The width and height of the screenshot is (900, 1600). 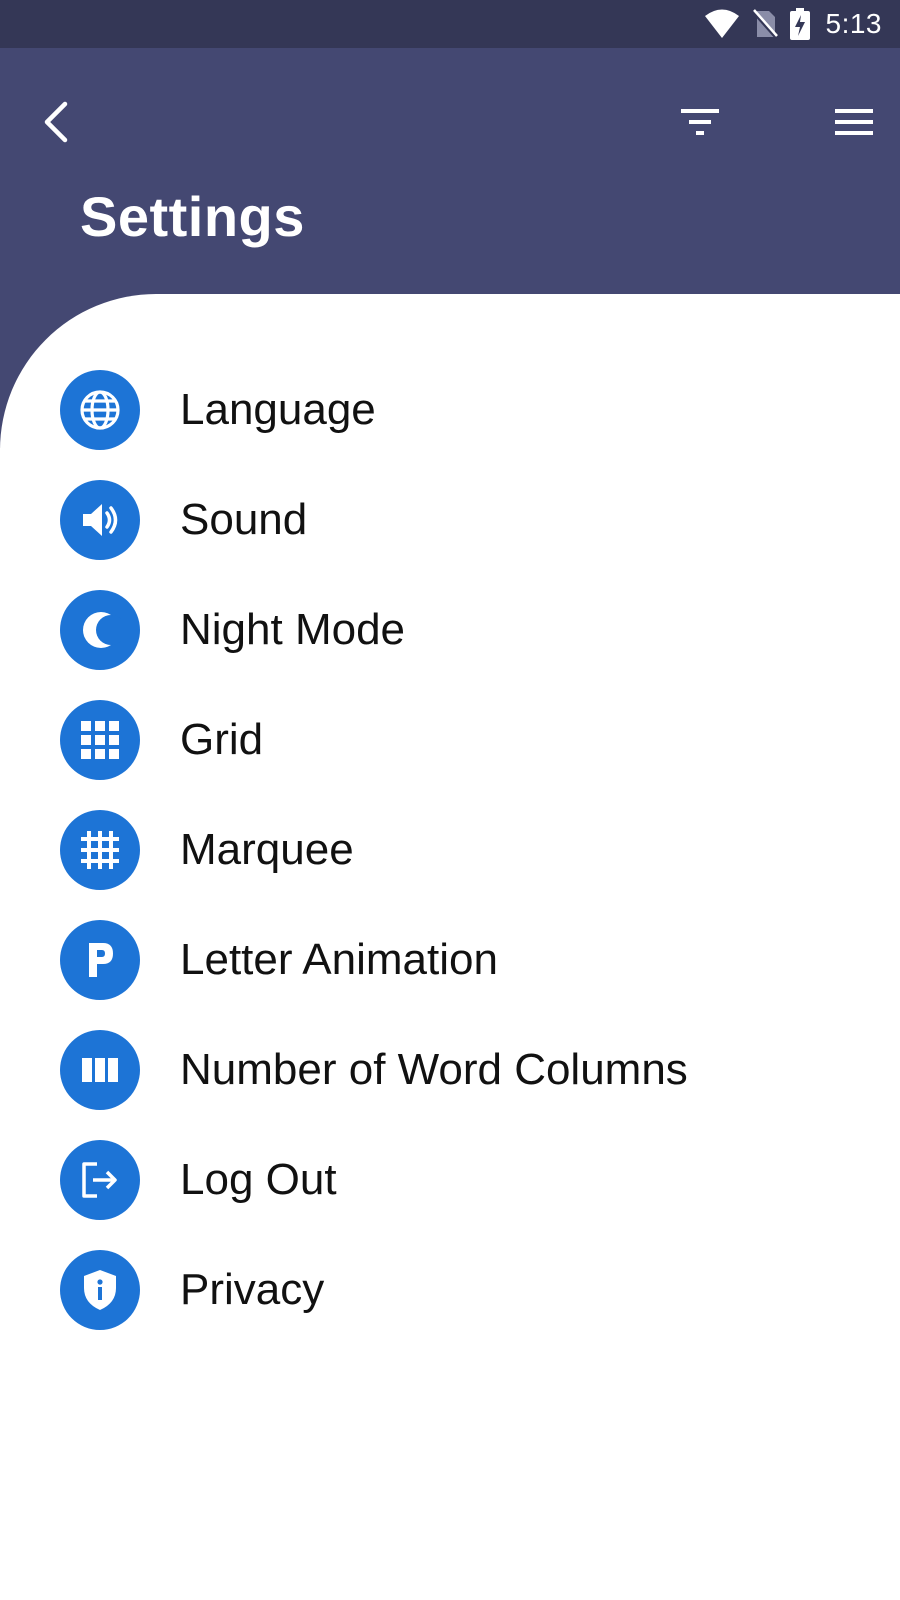 What do you see at coordinates (722, 24) in the screenshot?
I see `wifi-icon` at bounding box center [722, 24].